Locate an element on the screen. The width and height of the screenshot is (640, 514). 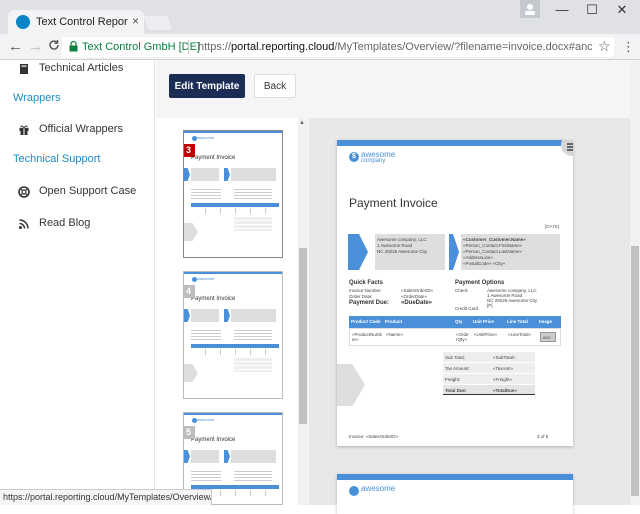
thumb-totals is located at coordinates (253, 365).